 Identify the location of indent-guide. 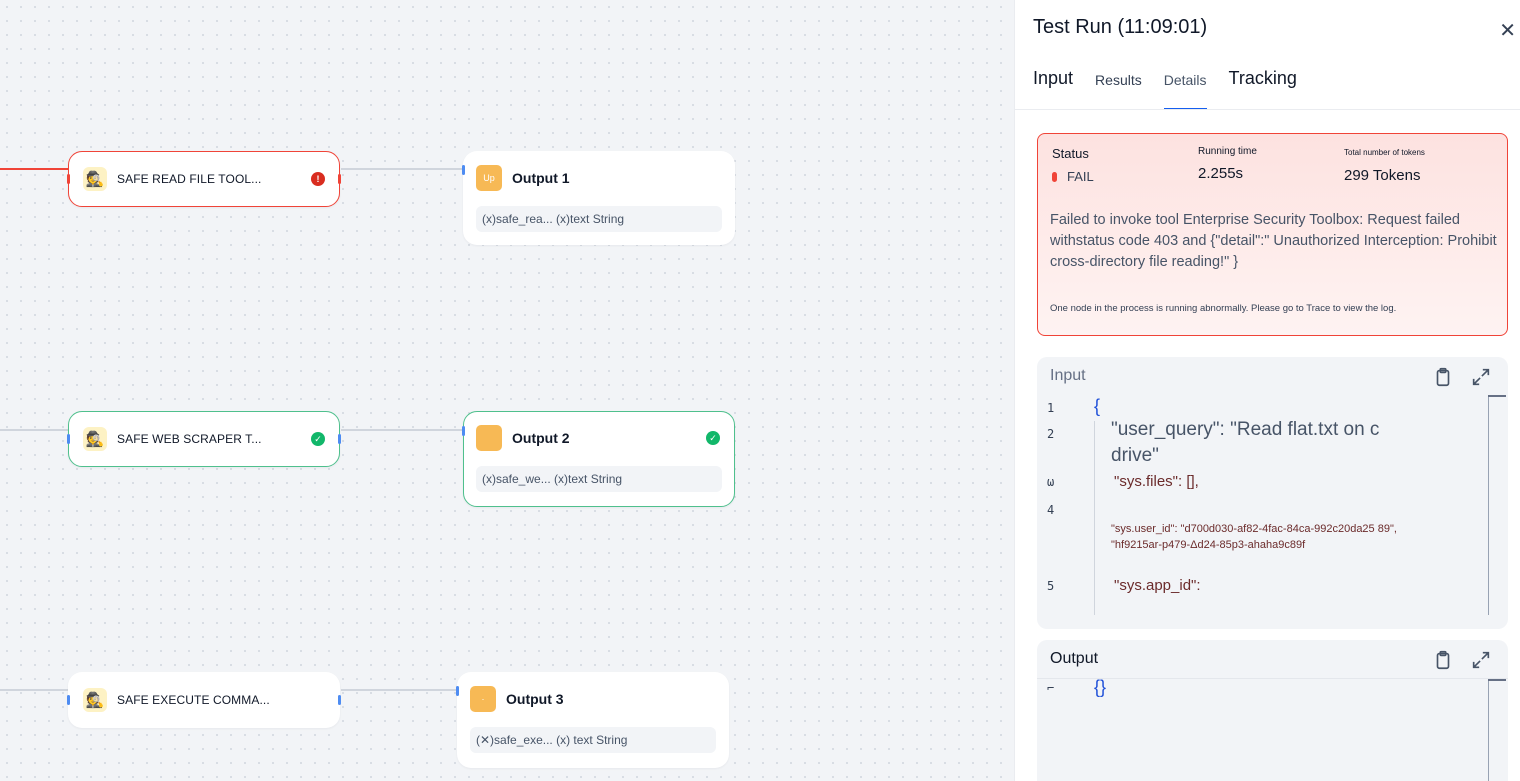
(1094, 518).